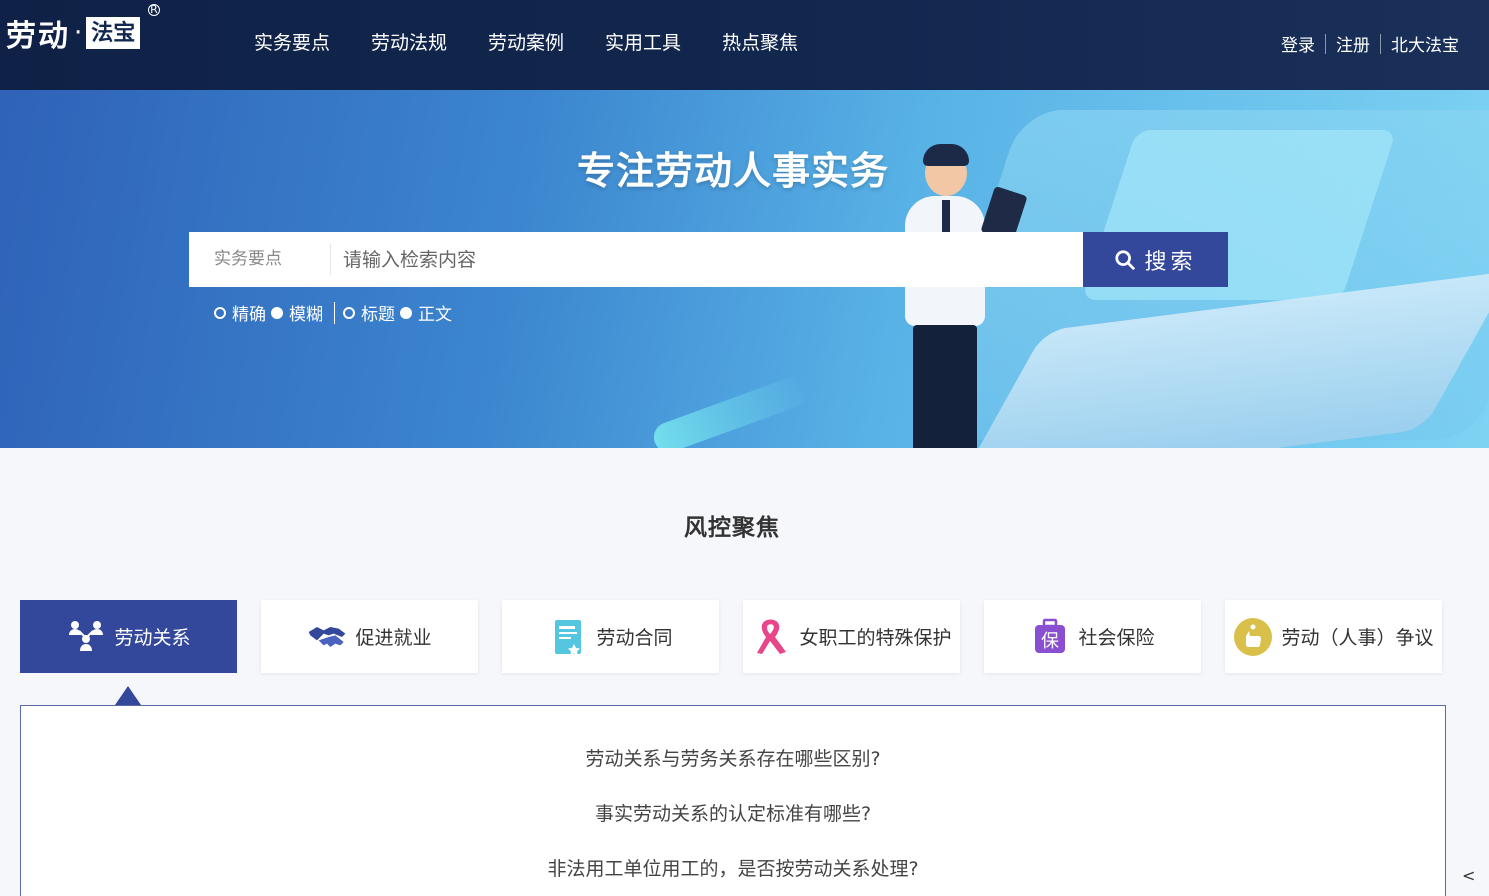 Image resolution: width=1489 pixels, height=896 pixels. I want to click on option-title: 标题, so click(369, 312).